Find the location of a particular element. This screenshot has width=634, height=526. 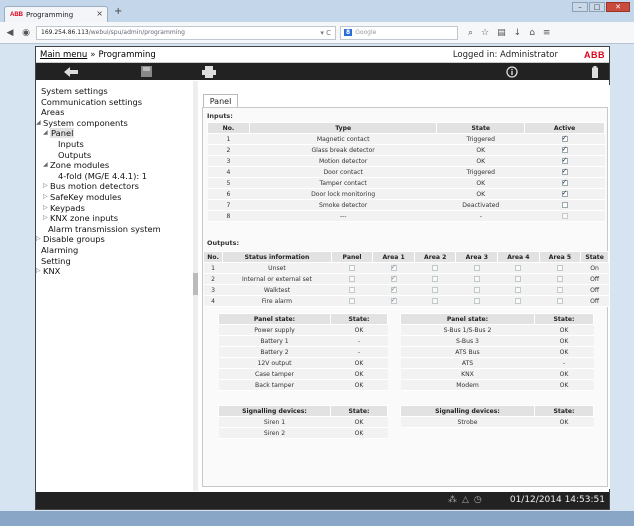

breadcrumb-main-menu-link: Main menu is located at coordinates (63, 55).